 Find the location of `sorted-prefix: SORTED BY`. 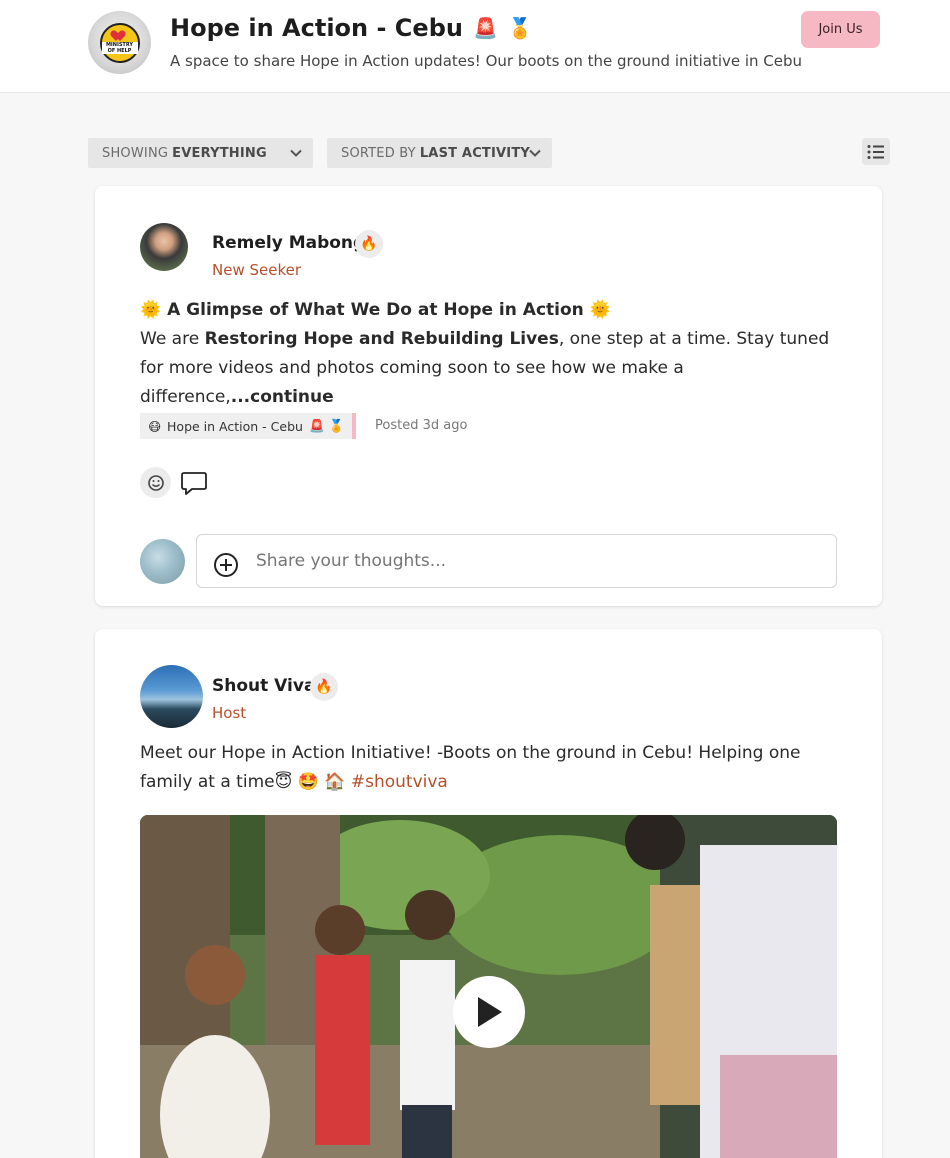

sorted-prefix: SORTED BY is located at coordinates (378, 153).